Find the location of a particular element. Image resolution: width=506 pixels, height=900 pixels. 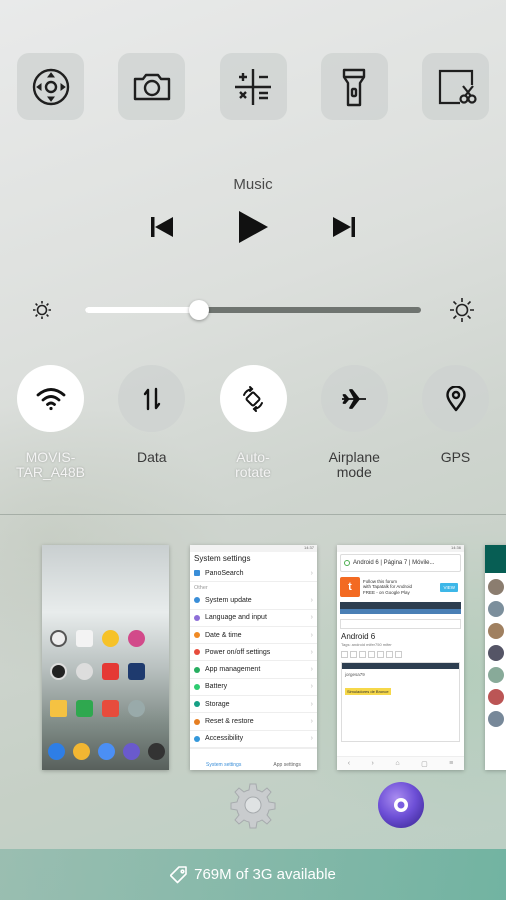

airplane-icon is located at coordinates (354, 398).